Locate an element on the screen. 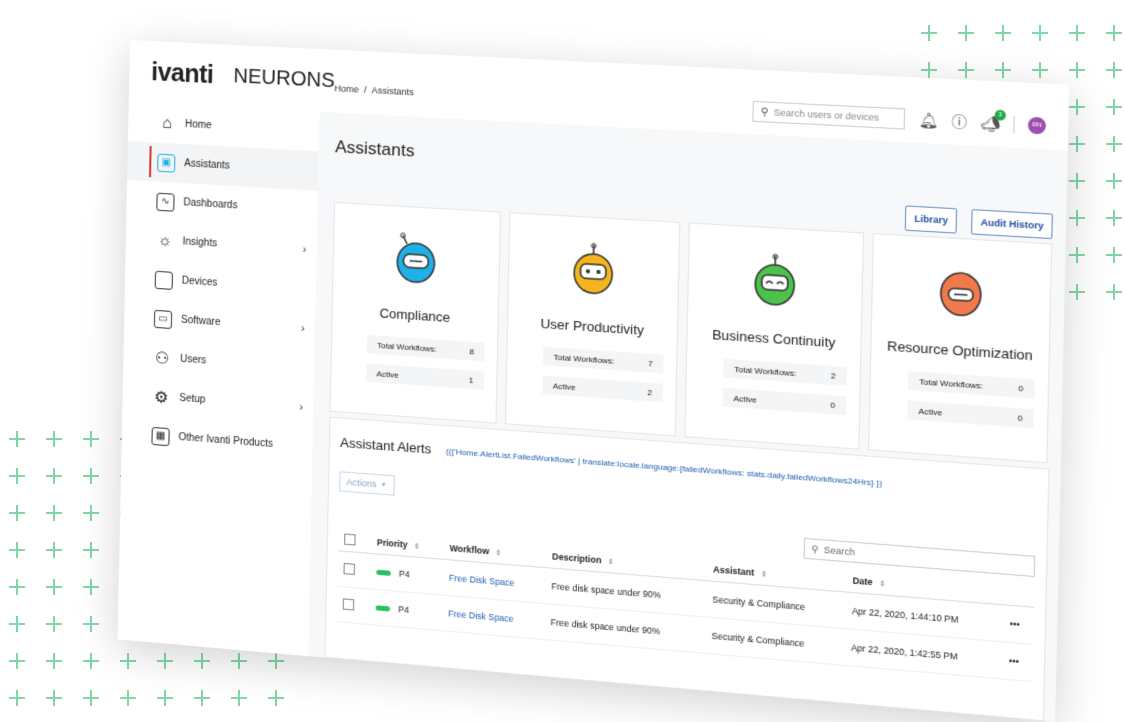 The image size is (1125, 722). select-all-checkbox is located at coordinates (349, 539).